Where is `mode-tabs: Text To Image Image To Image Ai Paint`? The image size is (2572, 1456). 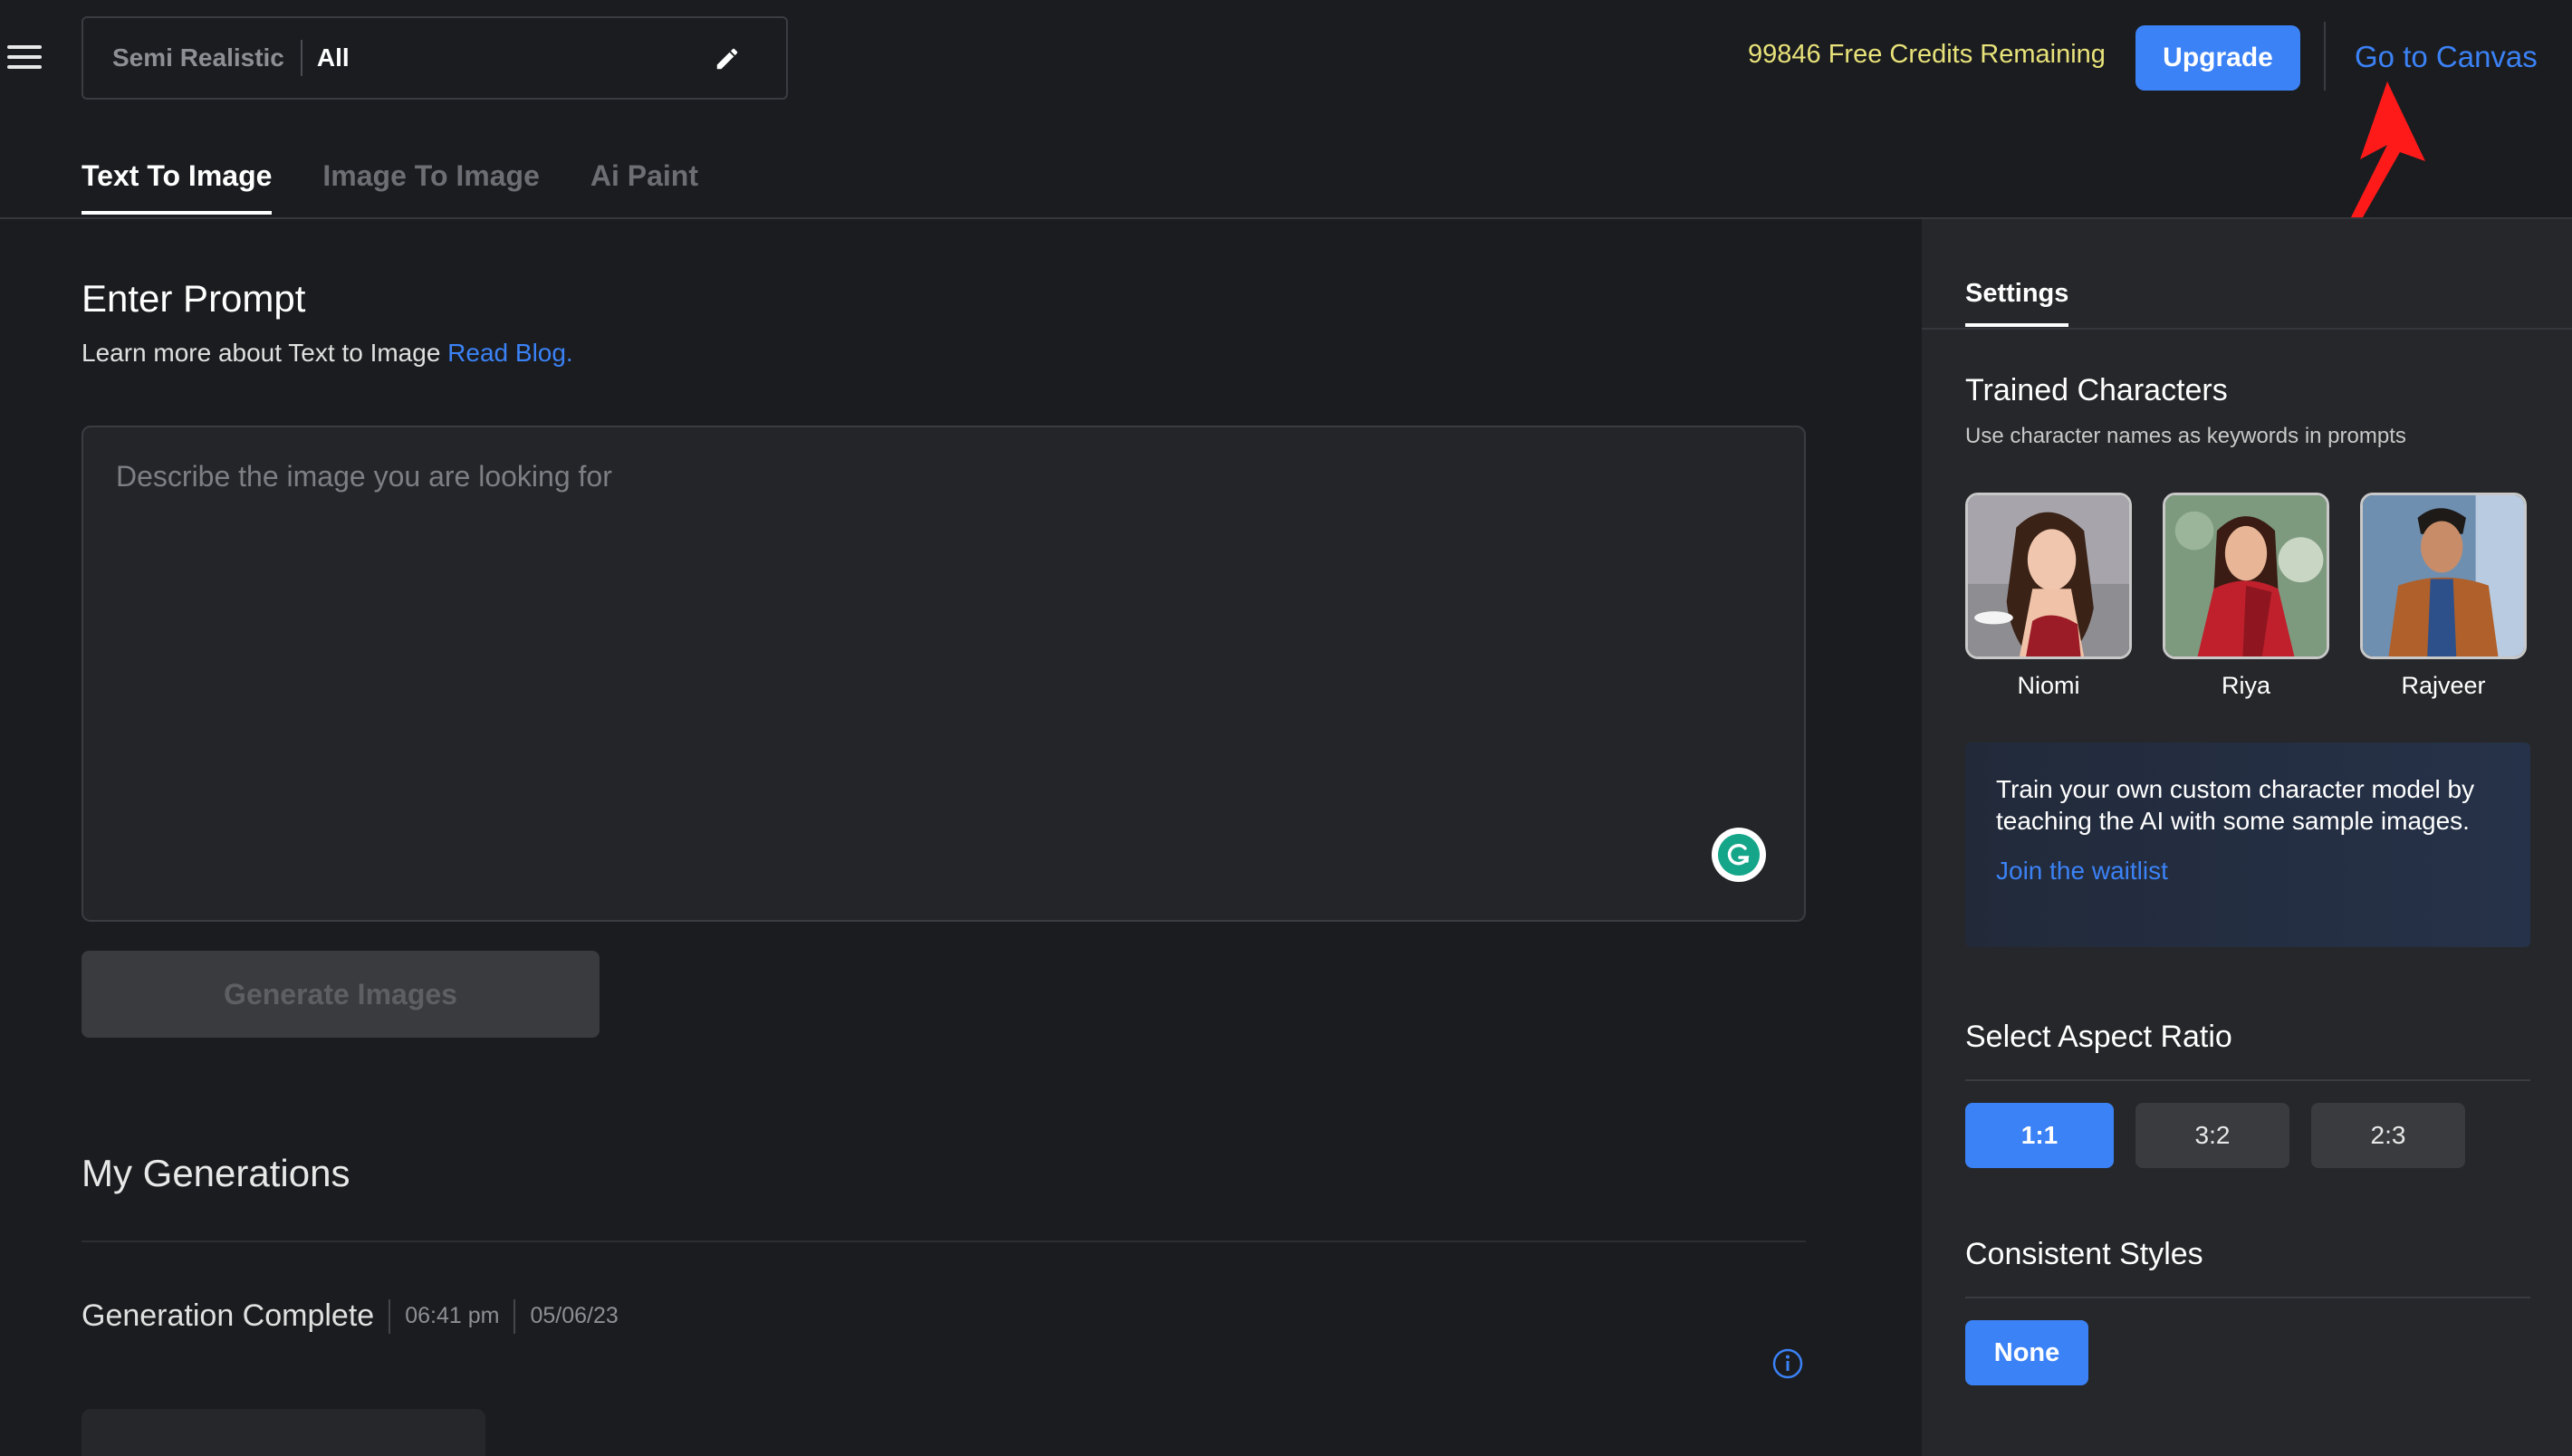 mode-tabs: Text To Image Image To Image Ai Paint is located at coordinates (390, 187).